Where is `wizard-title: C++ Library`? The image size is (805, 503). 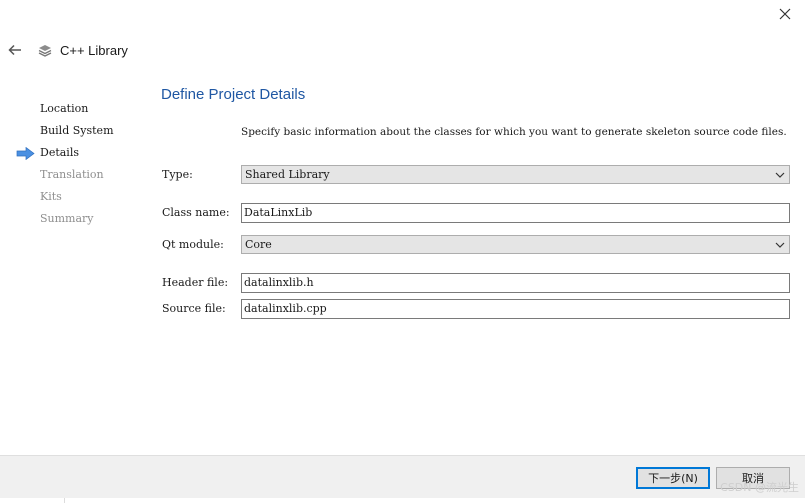
wizard-title: C++ Library is located at coordinates (94, 50).